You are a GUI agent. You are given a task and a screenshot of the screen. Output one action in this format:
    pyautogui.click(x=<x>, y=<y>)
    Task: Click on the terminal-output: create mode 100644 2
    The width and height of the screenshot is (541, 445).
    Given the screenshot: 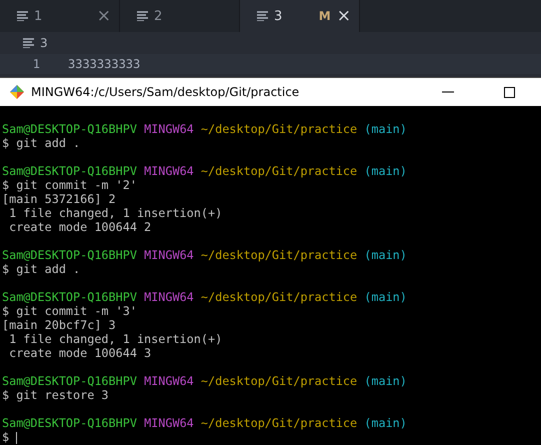 What is the action you would take?
    pyautogui.click(x=80, y=227)
    